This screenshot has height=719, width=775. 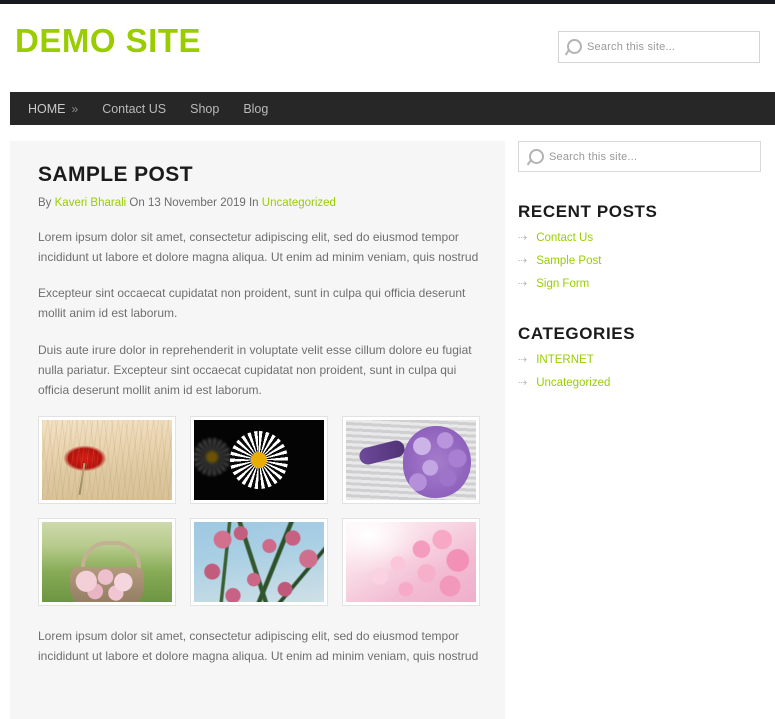 I want to click on recent-post-link-contact-us: Contact Us, so click(x=564, y=238).